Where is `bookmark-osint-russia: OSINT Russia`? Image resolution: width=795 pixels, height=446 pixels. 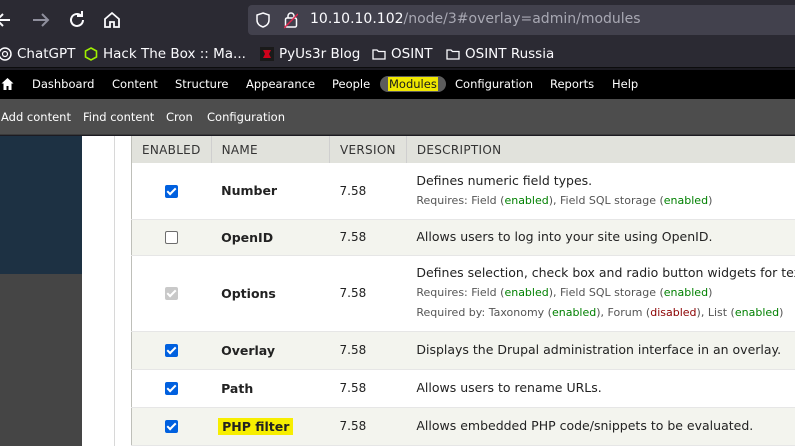 bookmark-osint-russia: OSINT Russia is located at coordinates (500, 54).